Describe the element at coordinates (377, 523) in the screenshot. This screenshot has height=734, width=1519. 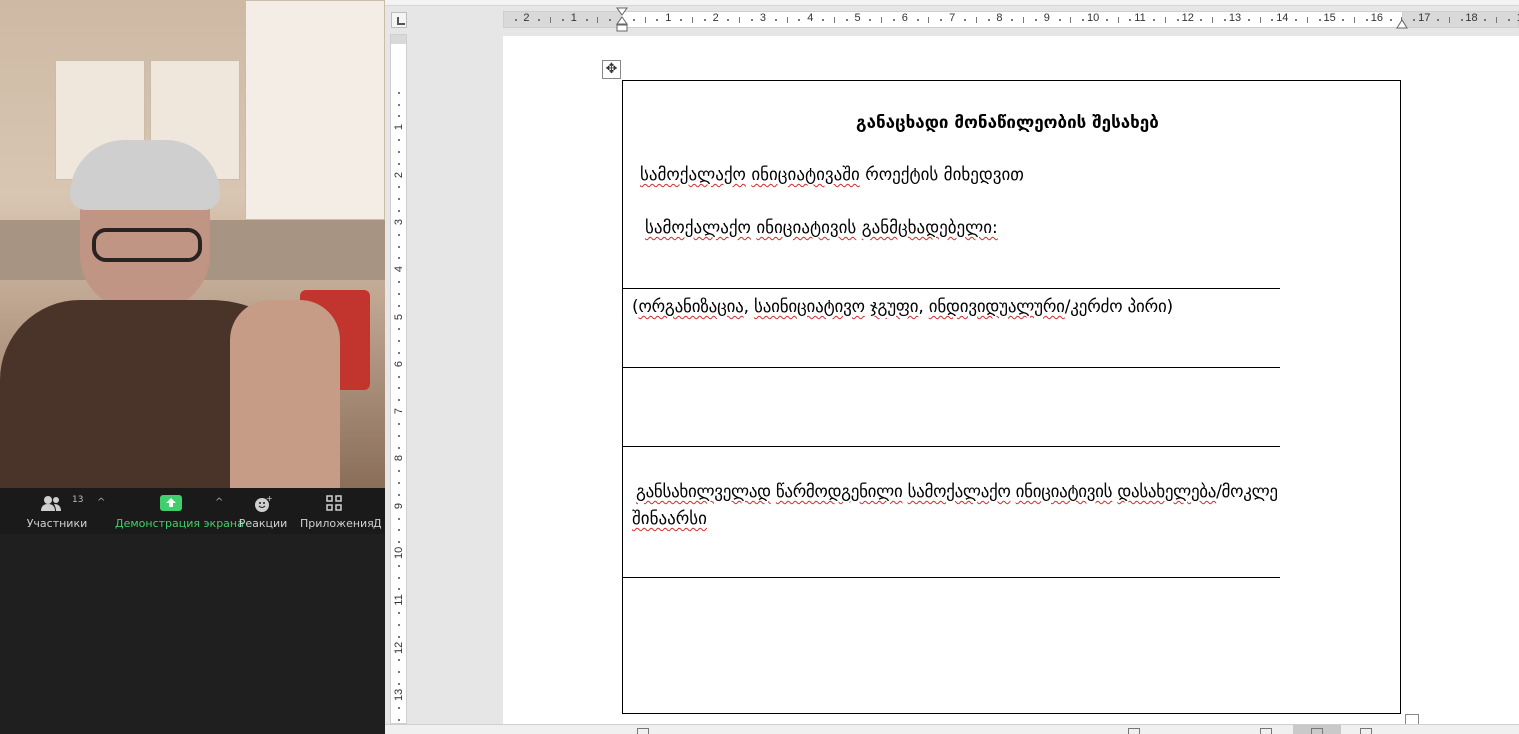
I see `more-label: Д` at that location.